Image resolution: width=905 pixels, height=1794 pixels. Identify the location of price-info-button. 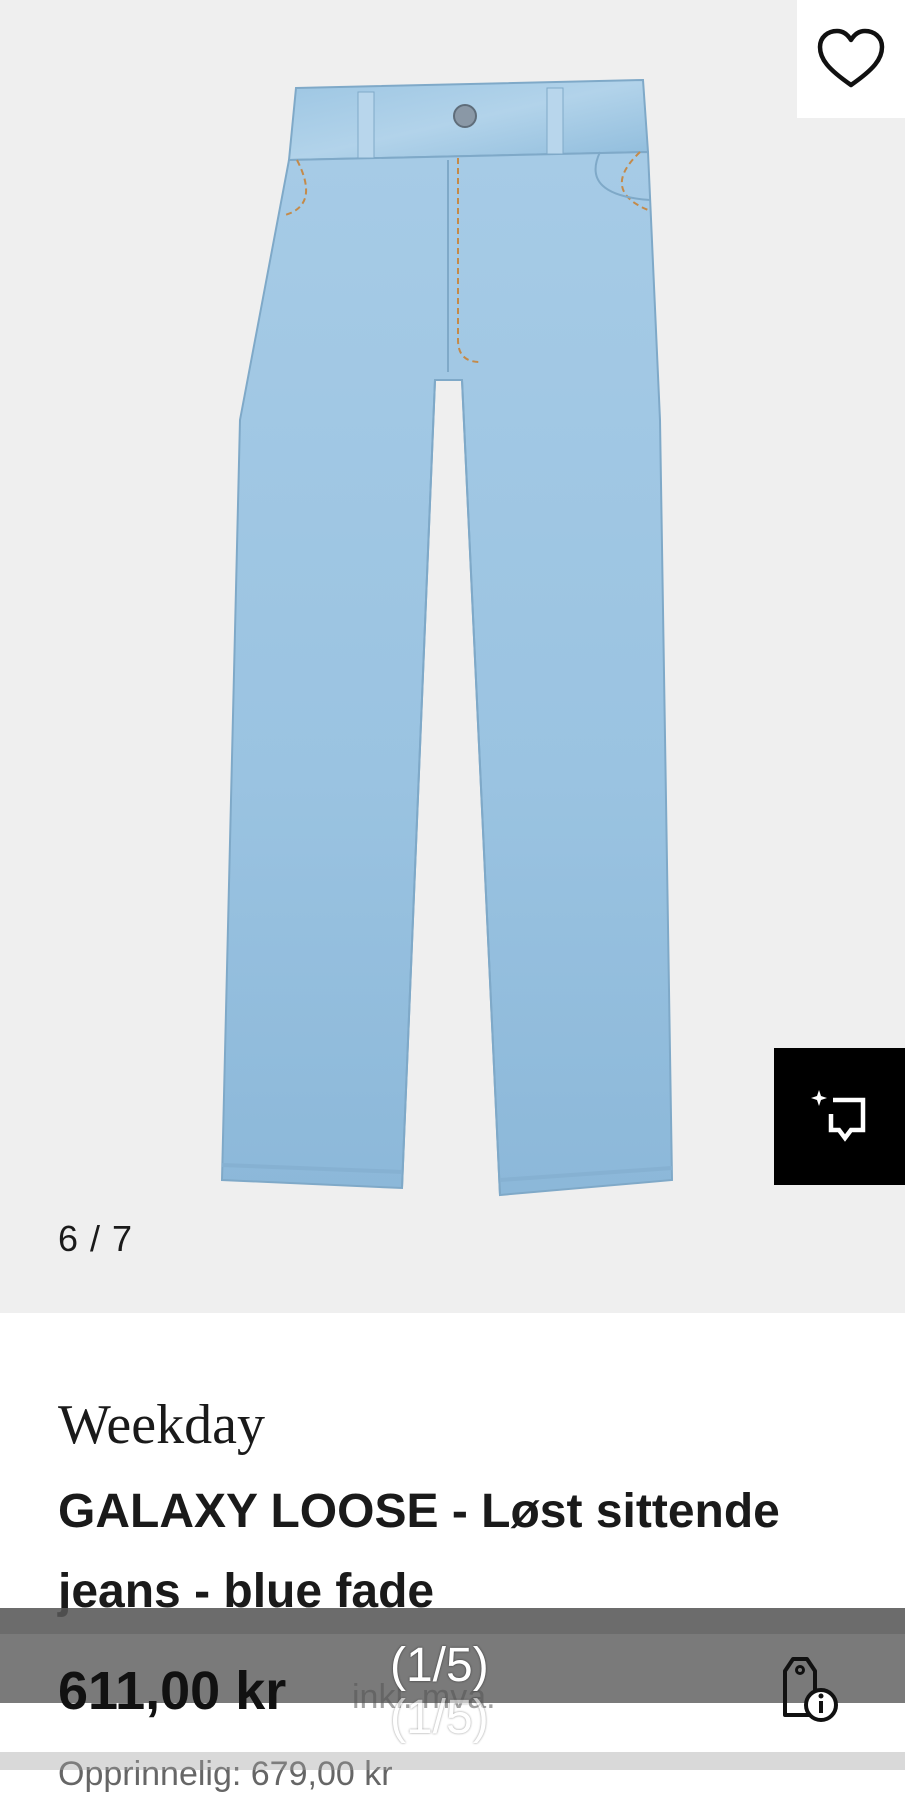
(810, 1687).